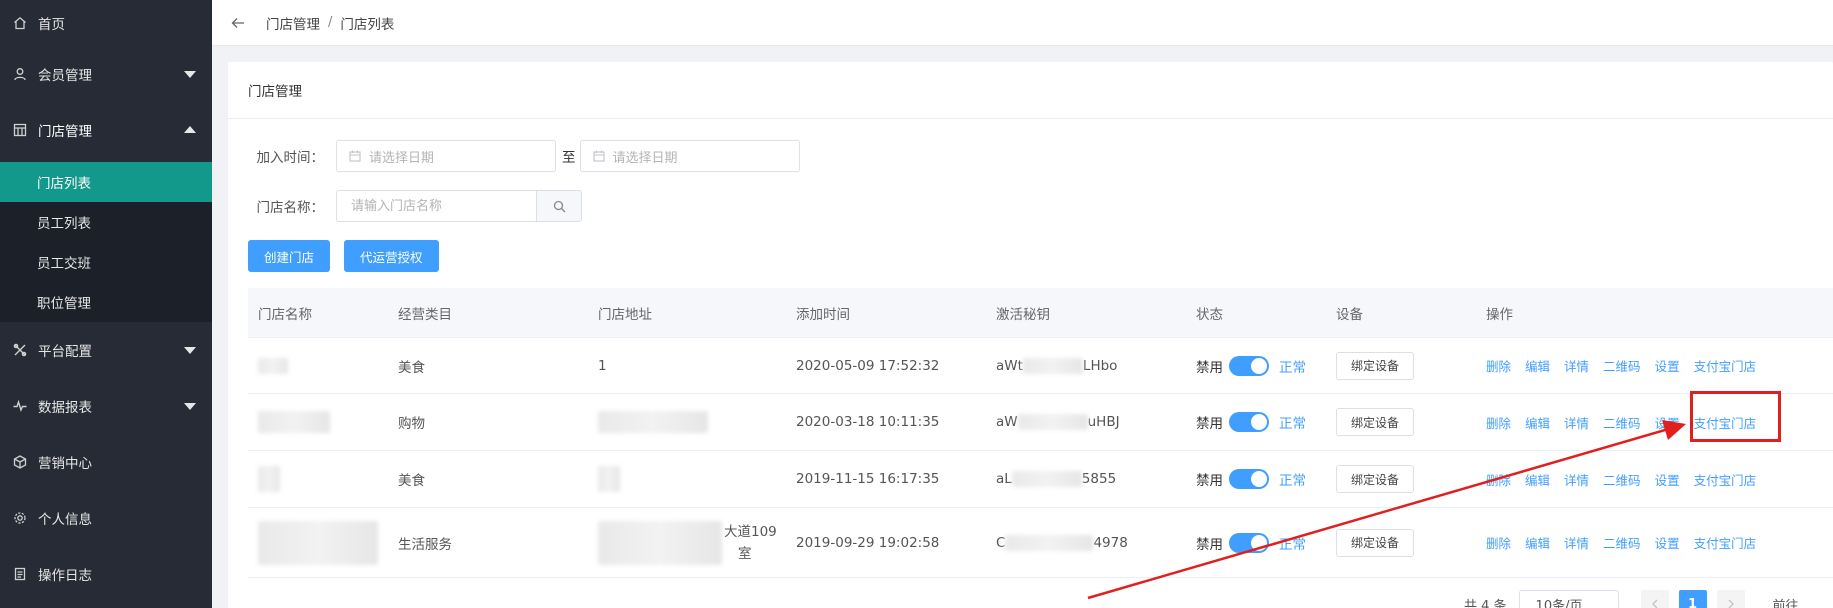 The height and width of the screenshot is (608, 1833). Describe the element at coordinates (20, 406) in the screenshot. I see `pulse-icon` at that location.